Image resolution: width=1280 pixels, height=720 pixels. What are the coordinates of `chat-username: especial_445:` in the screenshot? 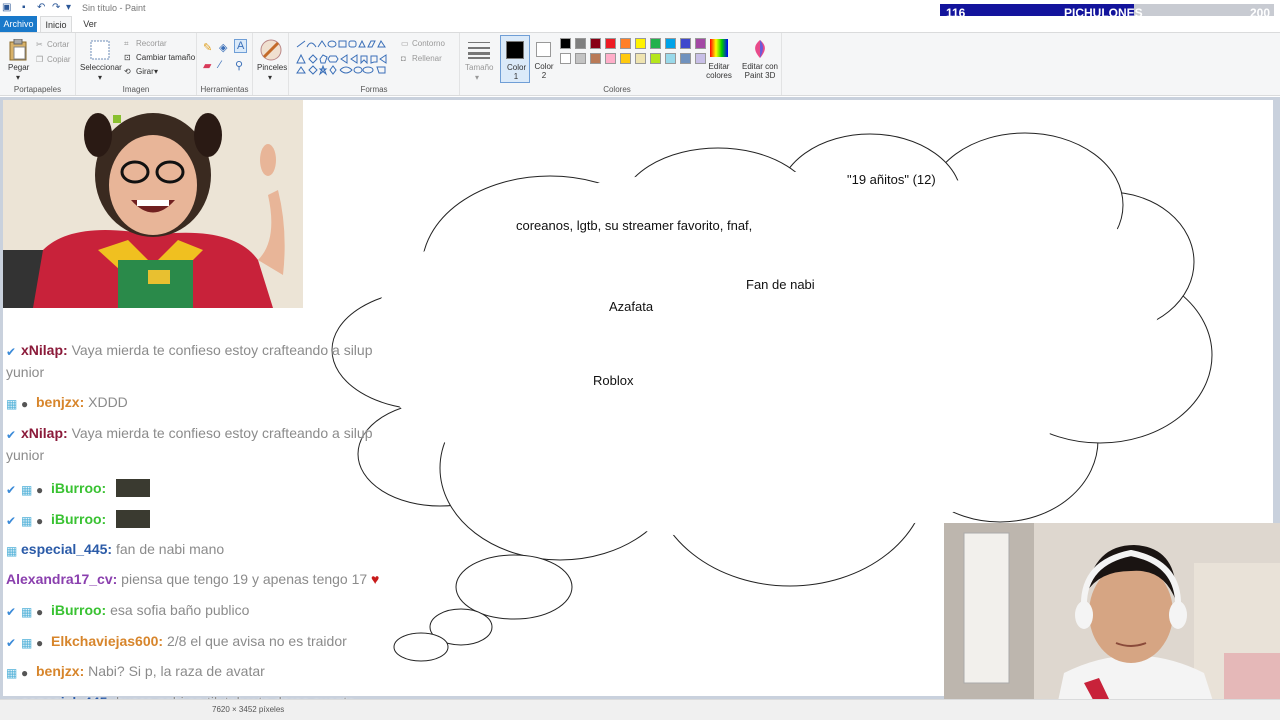 It's located at (67, 549).